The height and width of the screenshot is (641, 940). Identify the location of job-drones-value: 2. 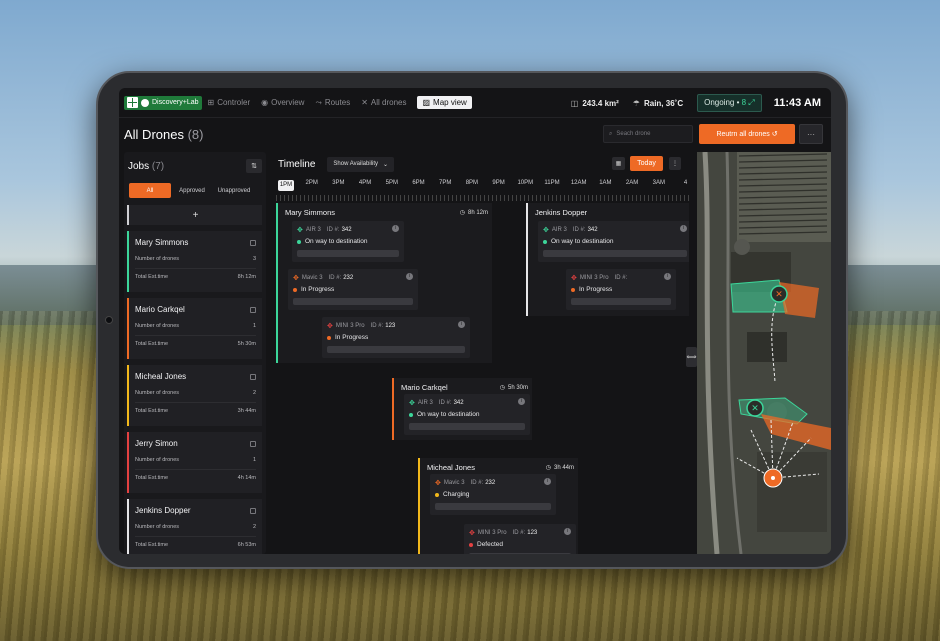
(254, 527).